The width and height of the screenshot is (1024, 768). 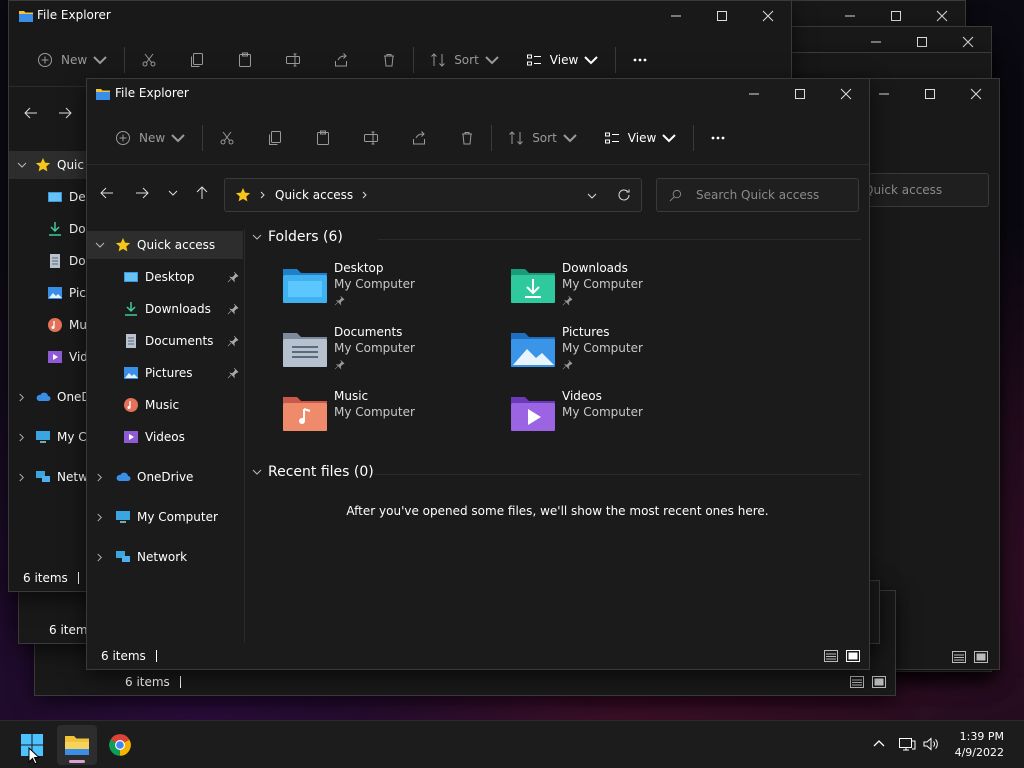 I want to click on taskbar-file-explorer, so click(x=77, y=745).